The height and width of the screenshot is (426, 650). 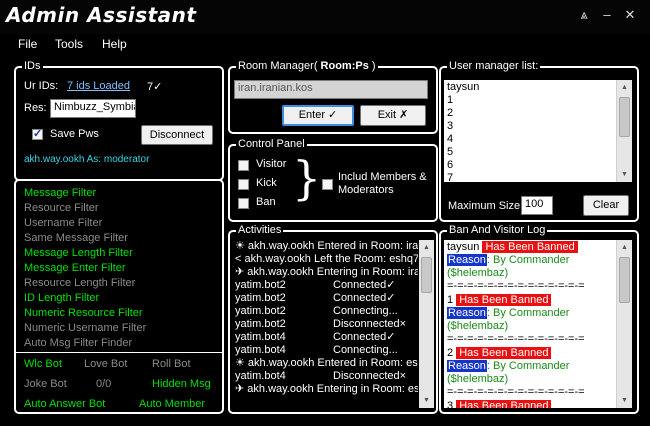 I want to click on activity-row: ☀ akh.way.ookh Entered in Room: es, so click(x=326, y=363).